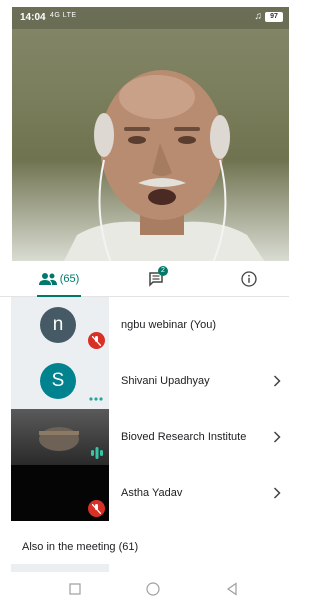 The height and width of the screenshot is (601, 320). Describe the element at coordinates (97, 453) in the screenshot. I see `speaking-indicator-icon` at that location.